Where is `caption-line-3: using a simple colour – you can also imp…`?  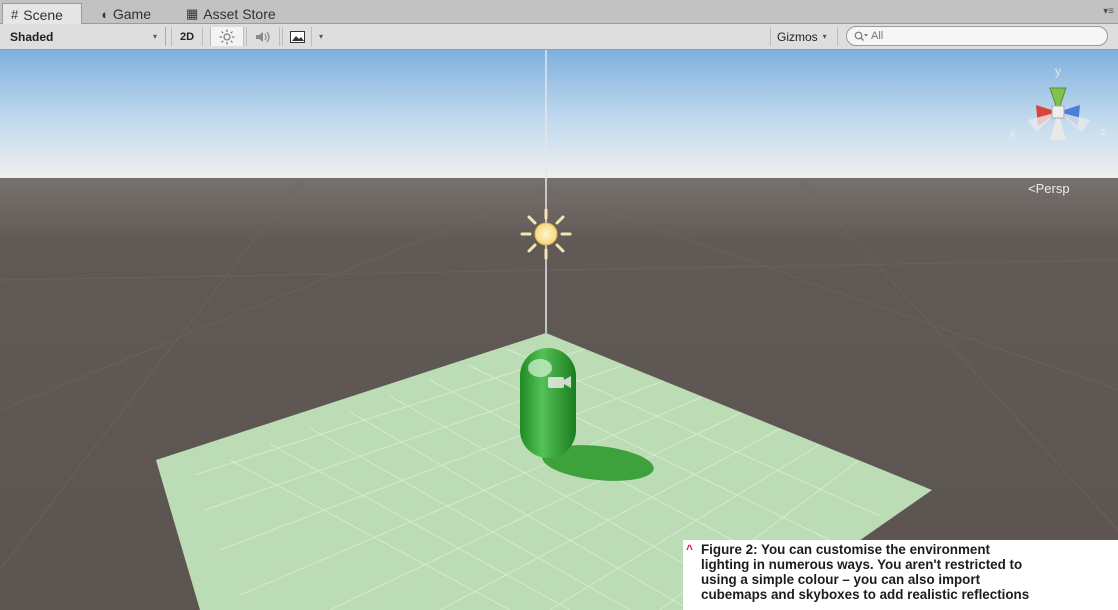 caption-line-3: using a simple colour – you can also imp… is located at coordinates (841, 579).